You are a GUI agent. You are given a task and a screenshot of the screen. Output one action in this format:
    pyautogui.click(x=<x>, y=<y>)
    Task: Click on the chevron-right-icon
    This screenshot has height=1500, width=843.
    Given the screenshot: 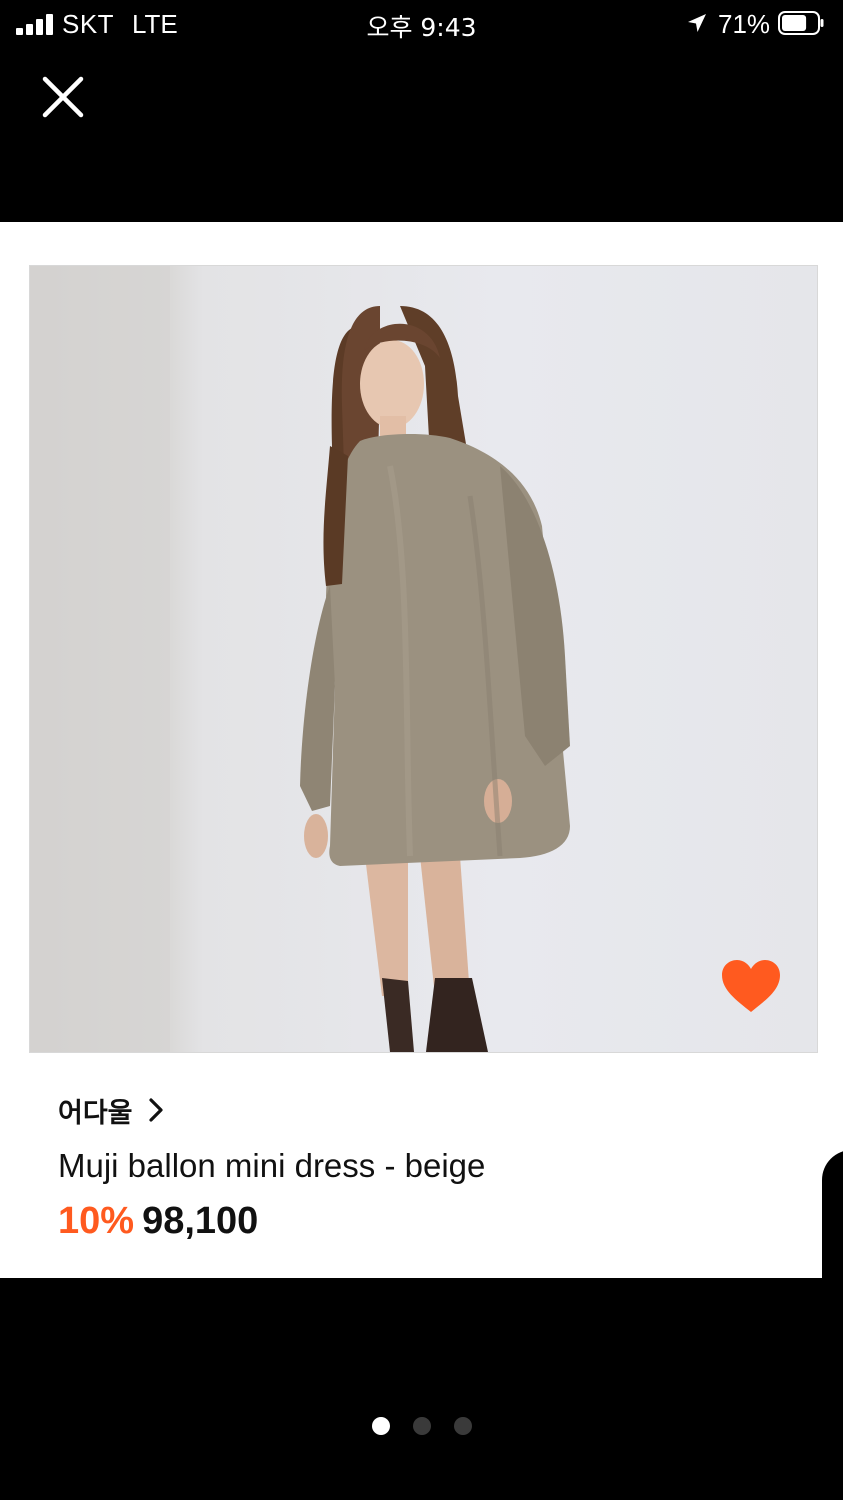 What is the action you would take?
    pyautogui.click(x=155, y=1110)
    